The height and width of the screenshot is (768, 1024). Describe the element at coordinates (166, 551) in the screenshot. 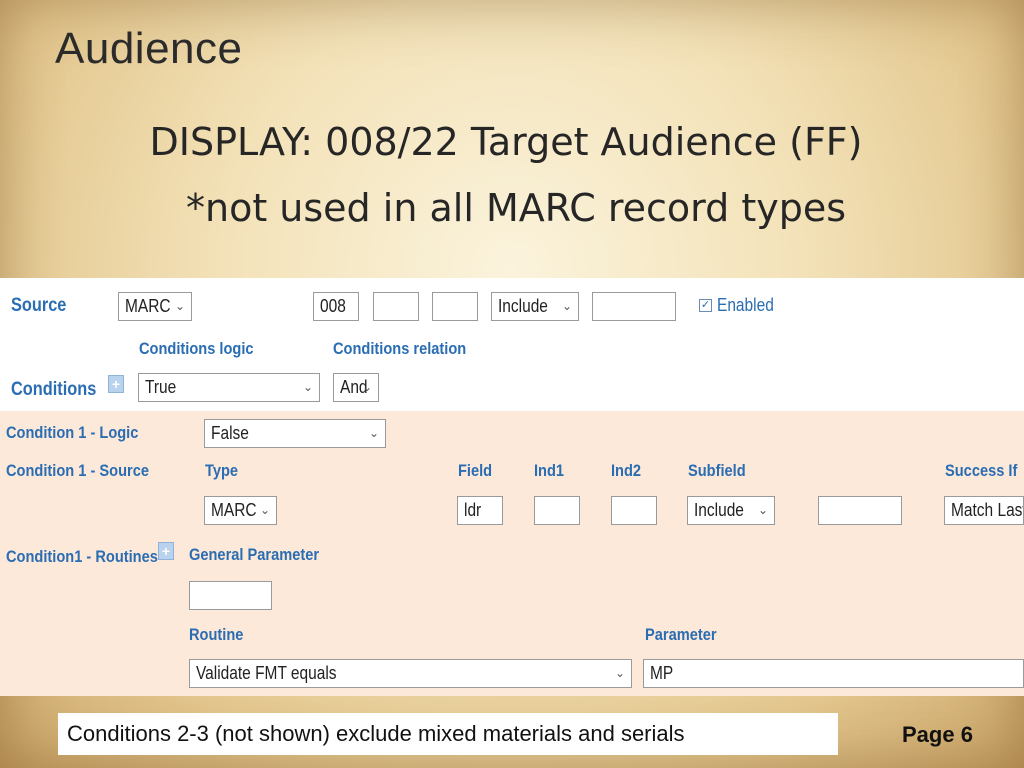

I see `add-routine-icon: +` at that location.